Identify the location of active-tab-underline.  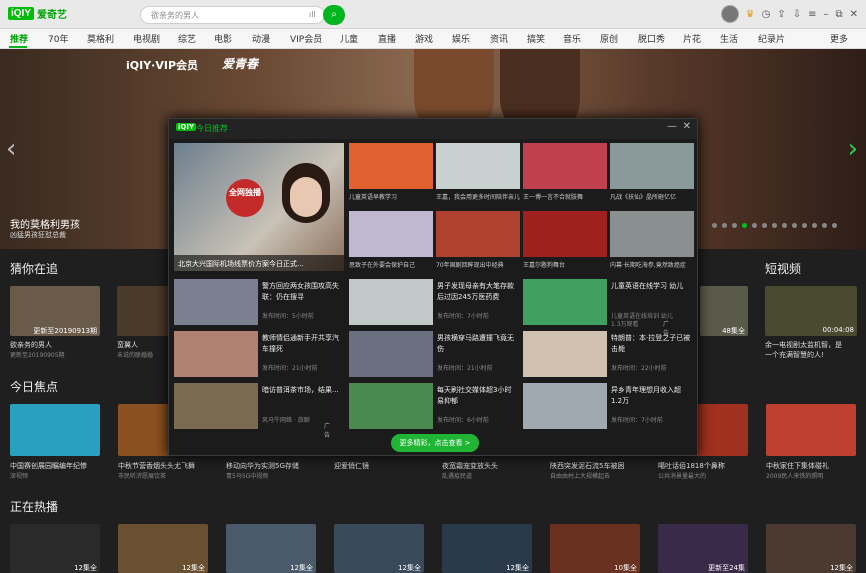
(18, 47).